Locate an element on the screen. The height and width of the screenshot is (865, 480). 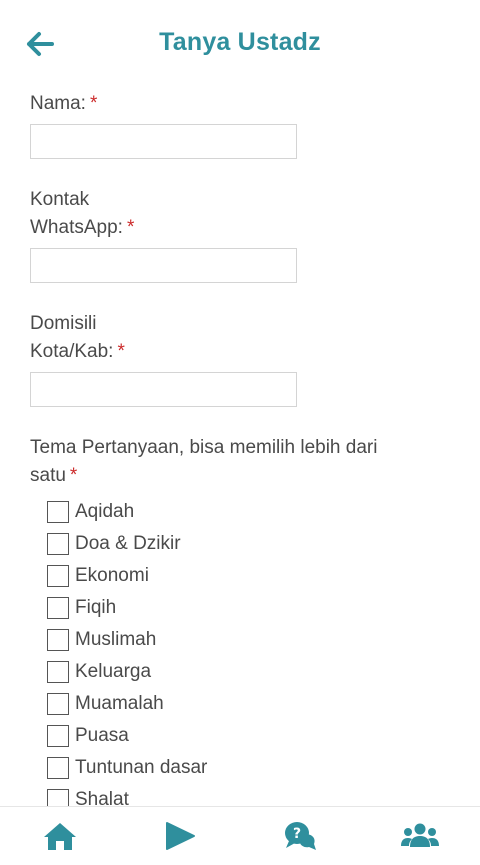
nav-play is located at coordinates (180, 836).